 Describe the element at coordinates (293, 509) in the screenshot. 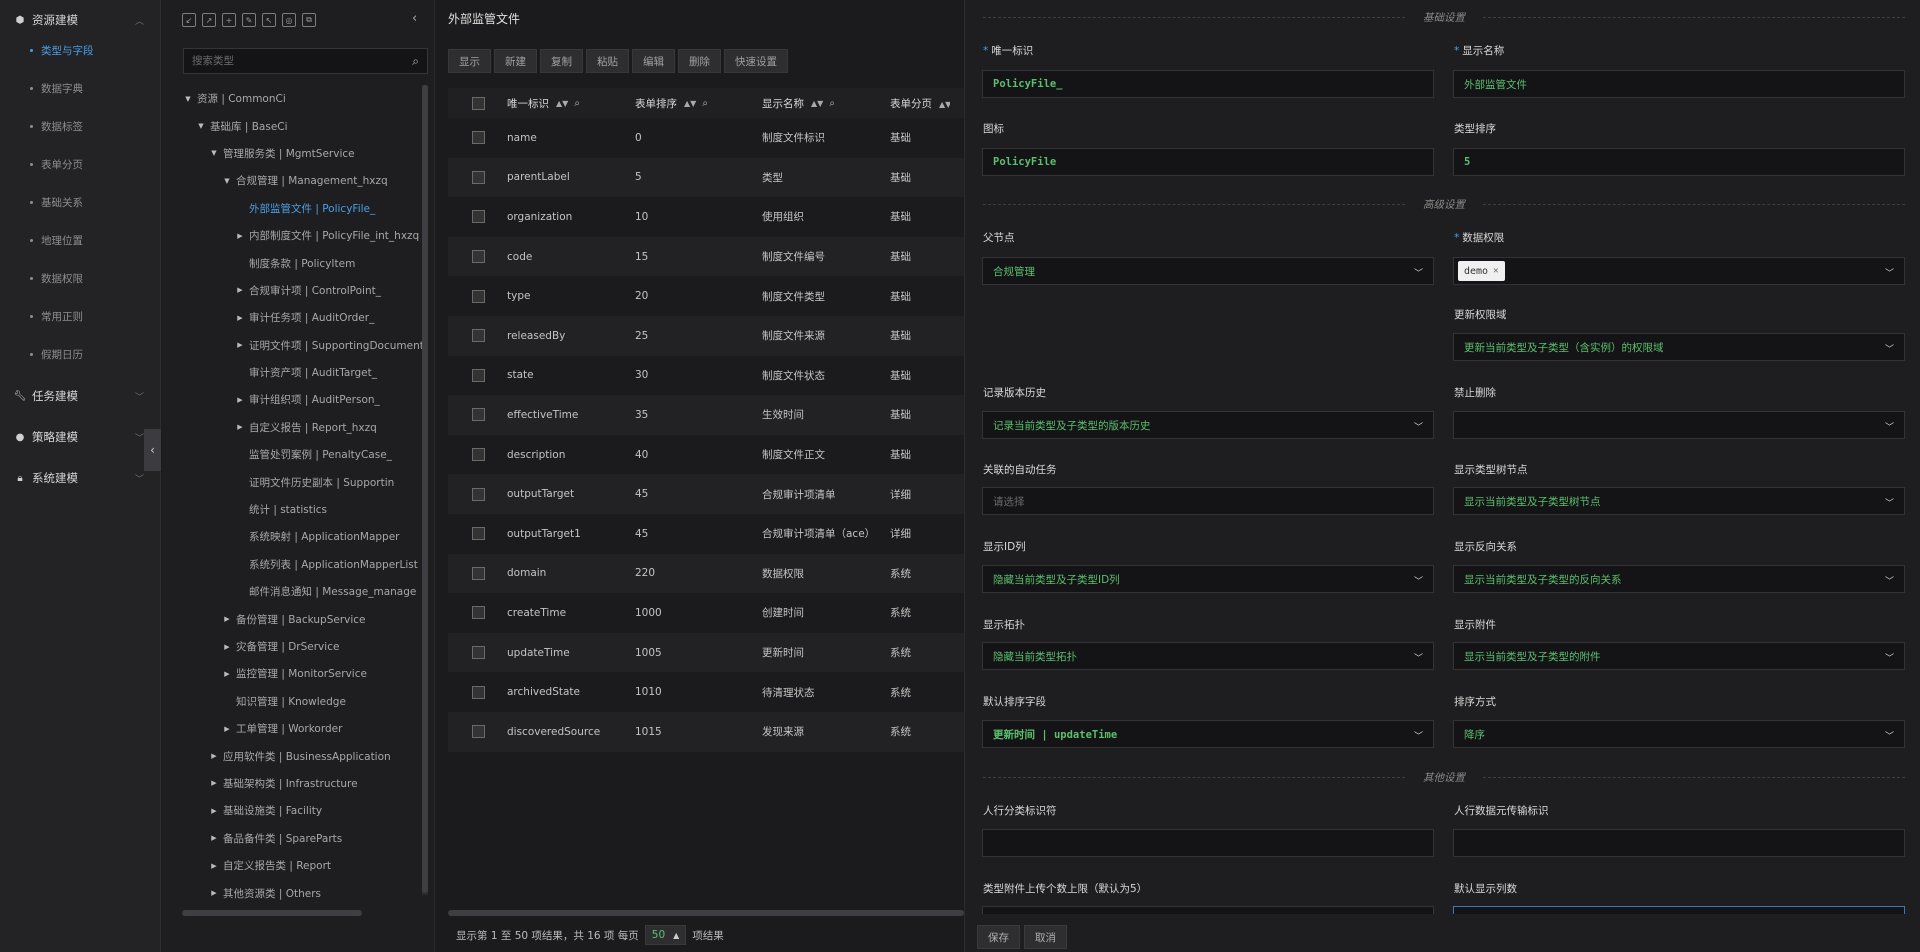

I see `tree-node: 统计 | statistics` at that location.